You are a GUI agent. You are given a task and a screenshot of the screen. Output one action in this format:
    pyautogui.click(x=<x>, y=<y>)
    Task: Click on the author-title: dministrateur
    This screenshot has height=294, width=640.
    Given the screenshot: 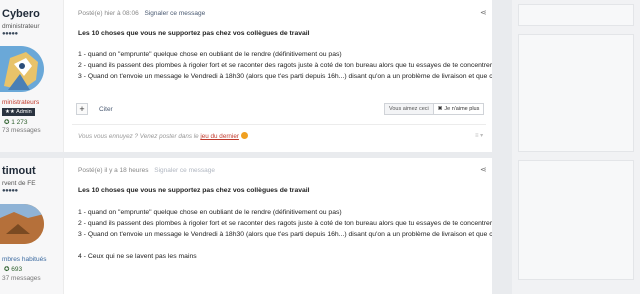 What is the action you would take?
    pyautogui.click(x=21, y=26)
    